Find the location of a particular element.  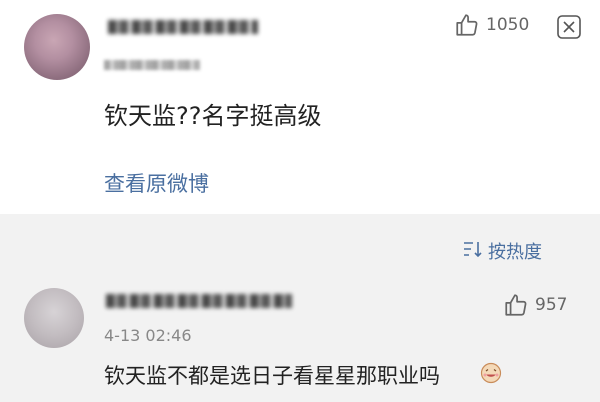

like-button: 957 is located at coordinates (535, 305).